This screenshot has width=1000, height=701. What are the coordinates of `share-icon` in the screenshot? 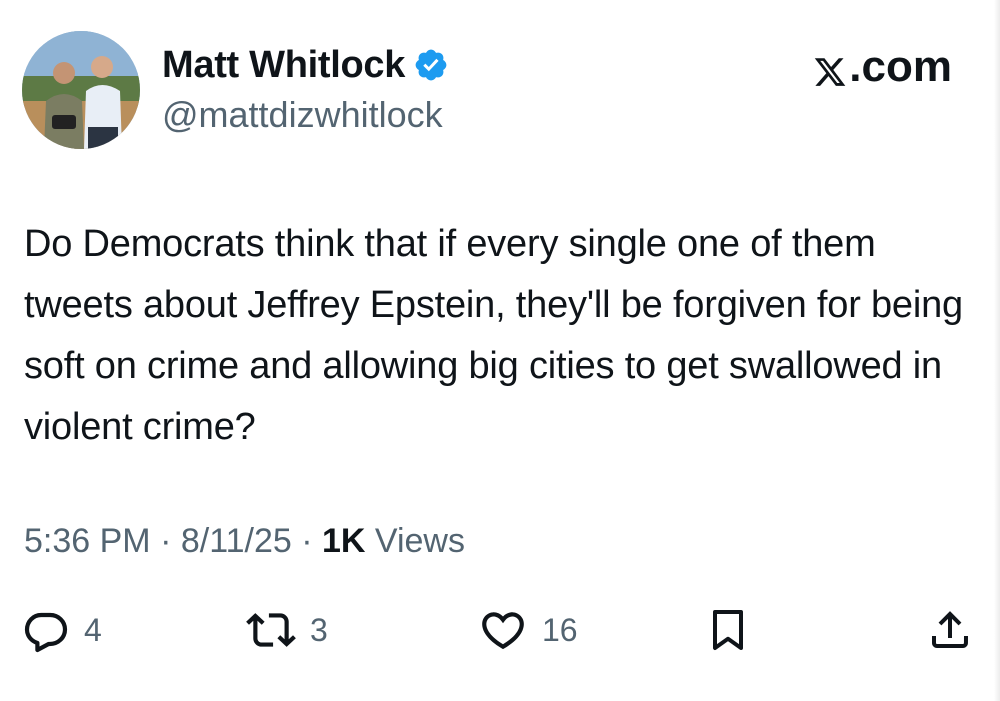 It's located at (950, 630).